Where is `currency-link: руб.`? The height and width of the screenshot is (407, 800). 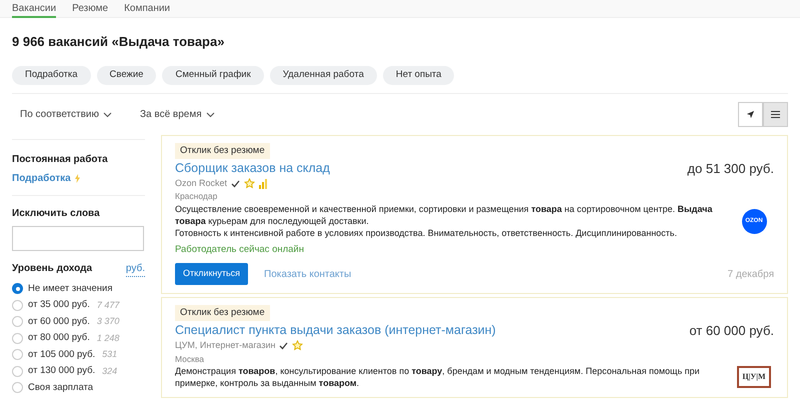 currency-link: руб. is located at coordinates (135, 268).